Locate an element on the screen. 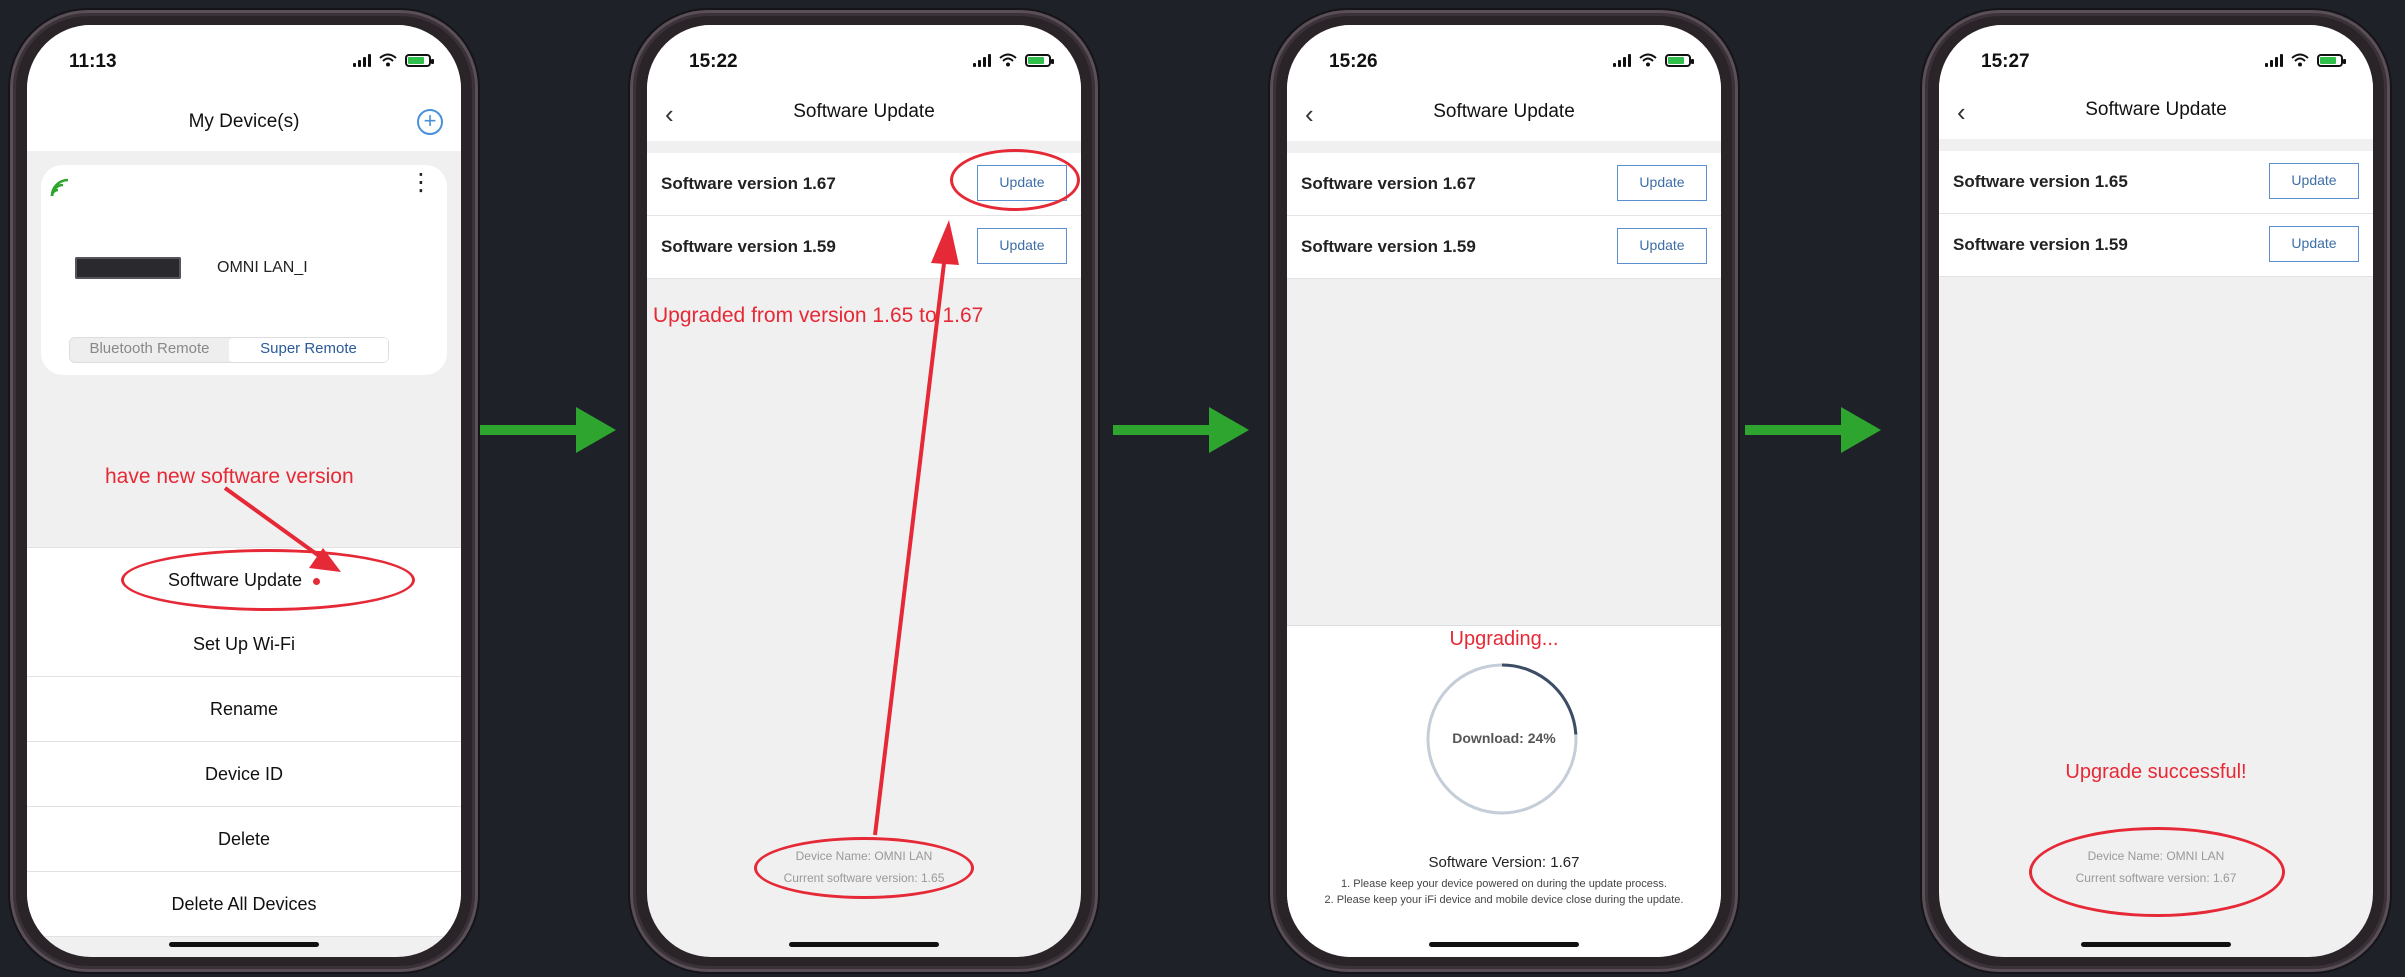  menu-device-id: Device ID is located at coordinates (244, 774).